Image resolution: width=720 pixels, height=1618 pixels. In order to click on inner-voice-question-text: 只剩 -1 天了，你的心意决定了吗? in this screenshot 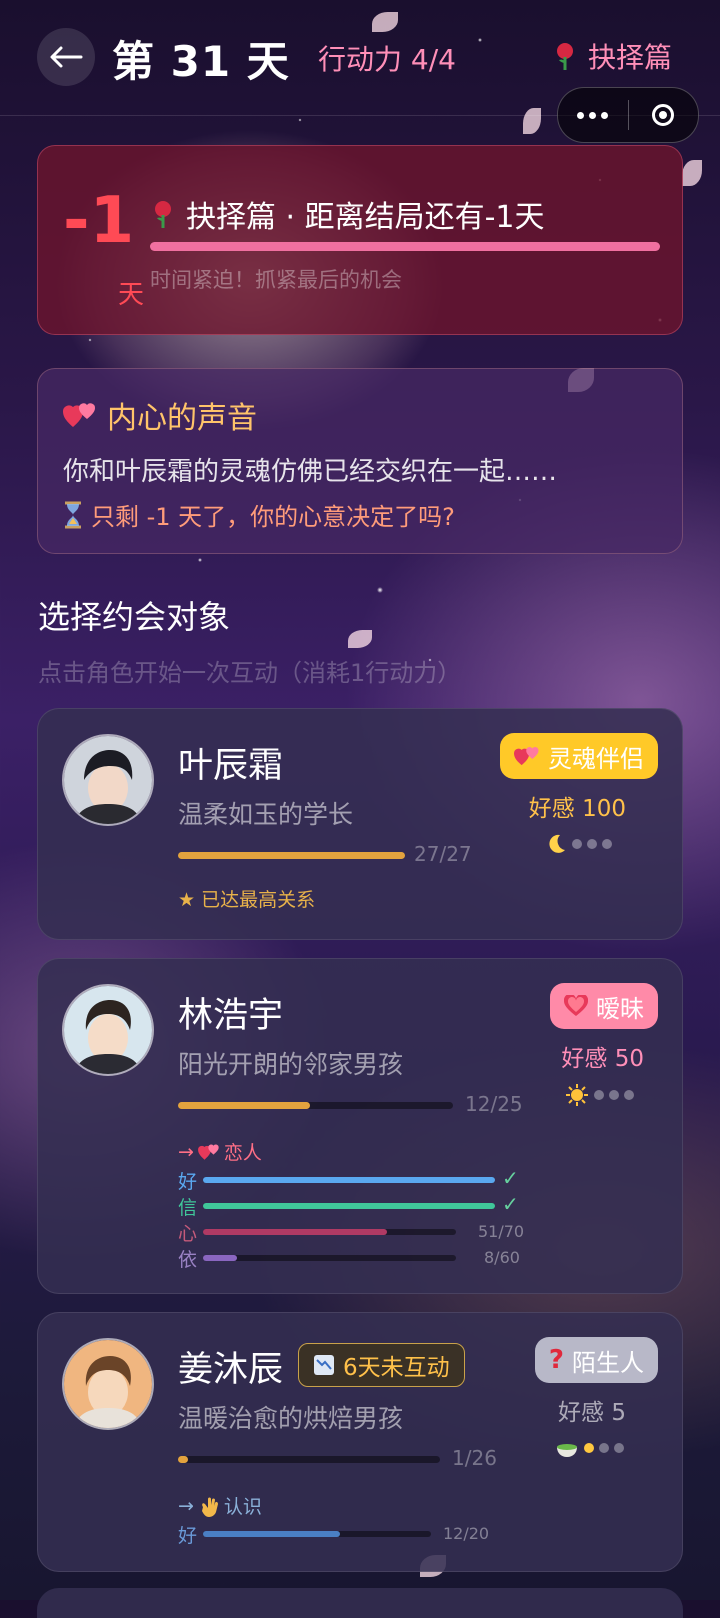, I will do `click(273, 517)`.